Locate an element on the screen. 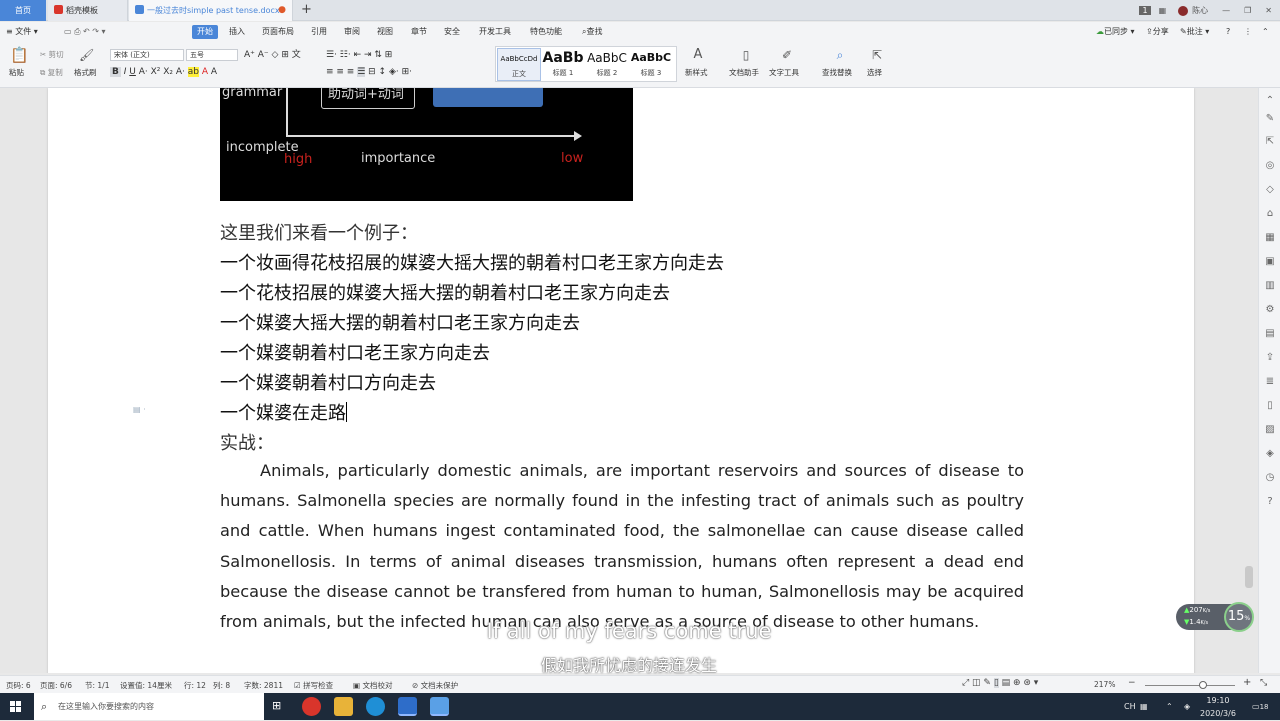 The width and height of the screenshot is (1280, 721). windows-start-icon is located at coordinates (15, 706).